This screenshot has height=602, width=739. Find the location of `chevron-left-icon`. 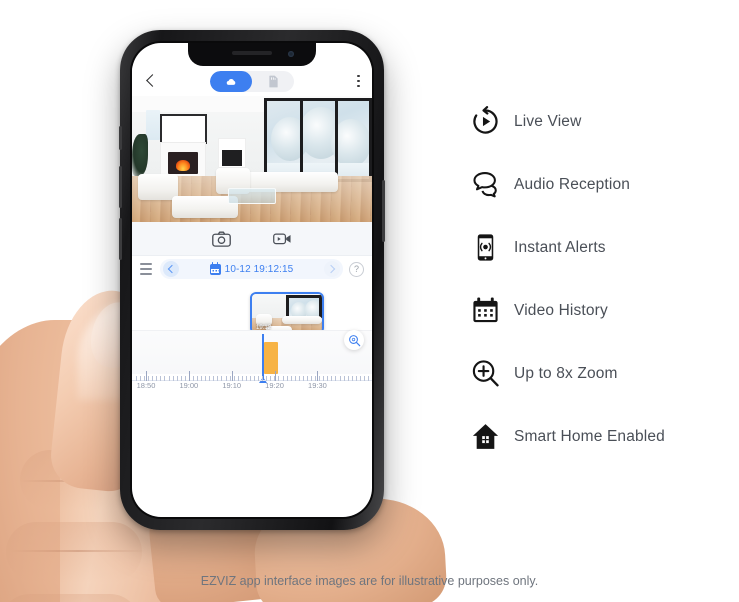

chevron-left-icon is located at coordinates (172, 269).